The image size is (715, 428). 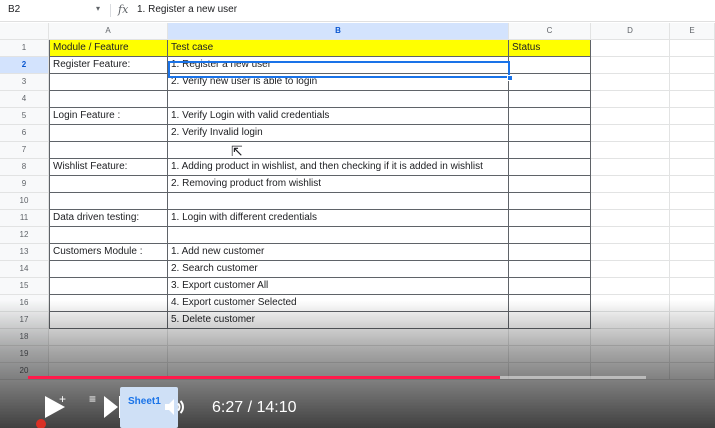 I want to click on cell-b: 3. Export customer All, so click(x=338, y=286).